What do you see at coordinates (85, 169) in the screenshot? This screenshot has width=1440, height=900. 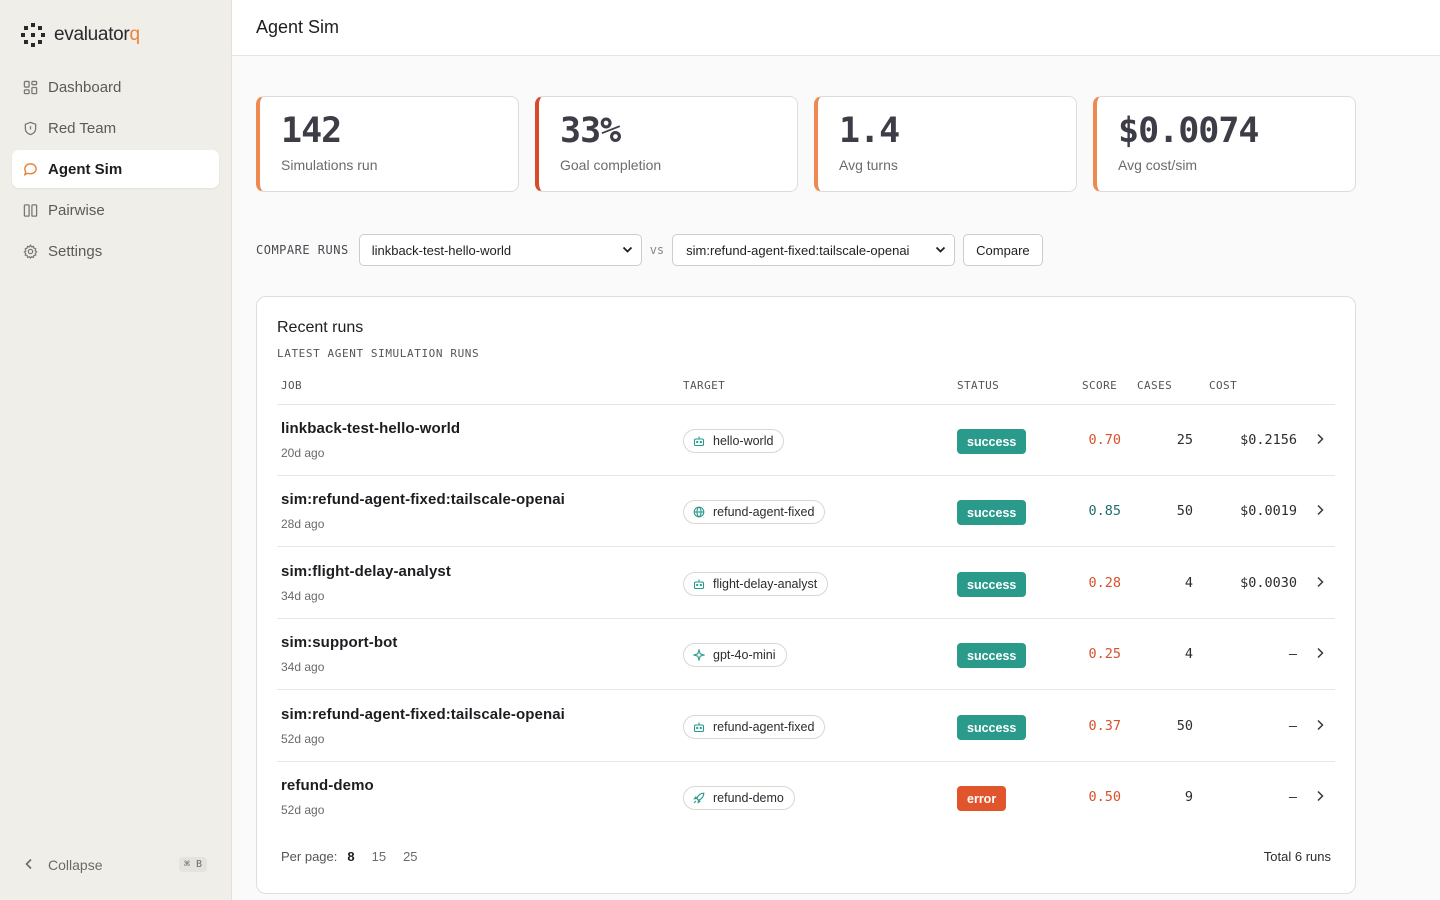 I see `sidebar-item-label: Agent Sim` at bounding box center [85, 169].